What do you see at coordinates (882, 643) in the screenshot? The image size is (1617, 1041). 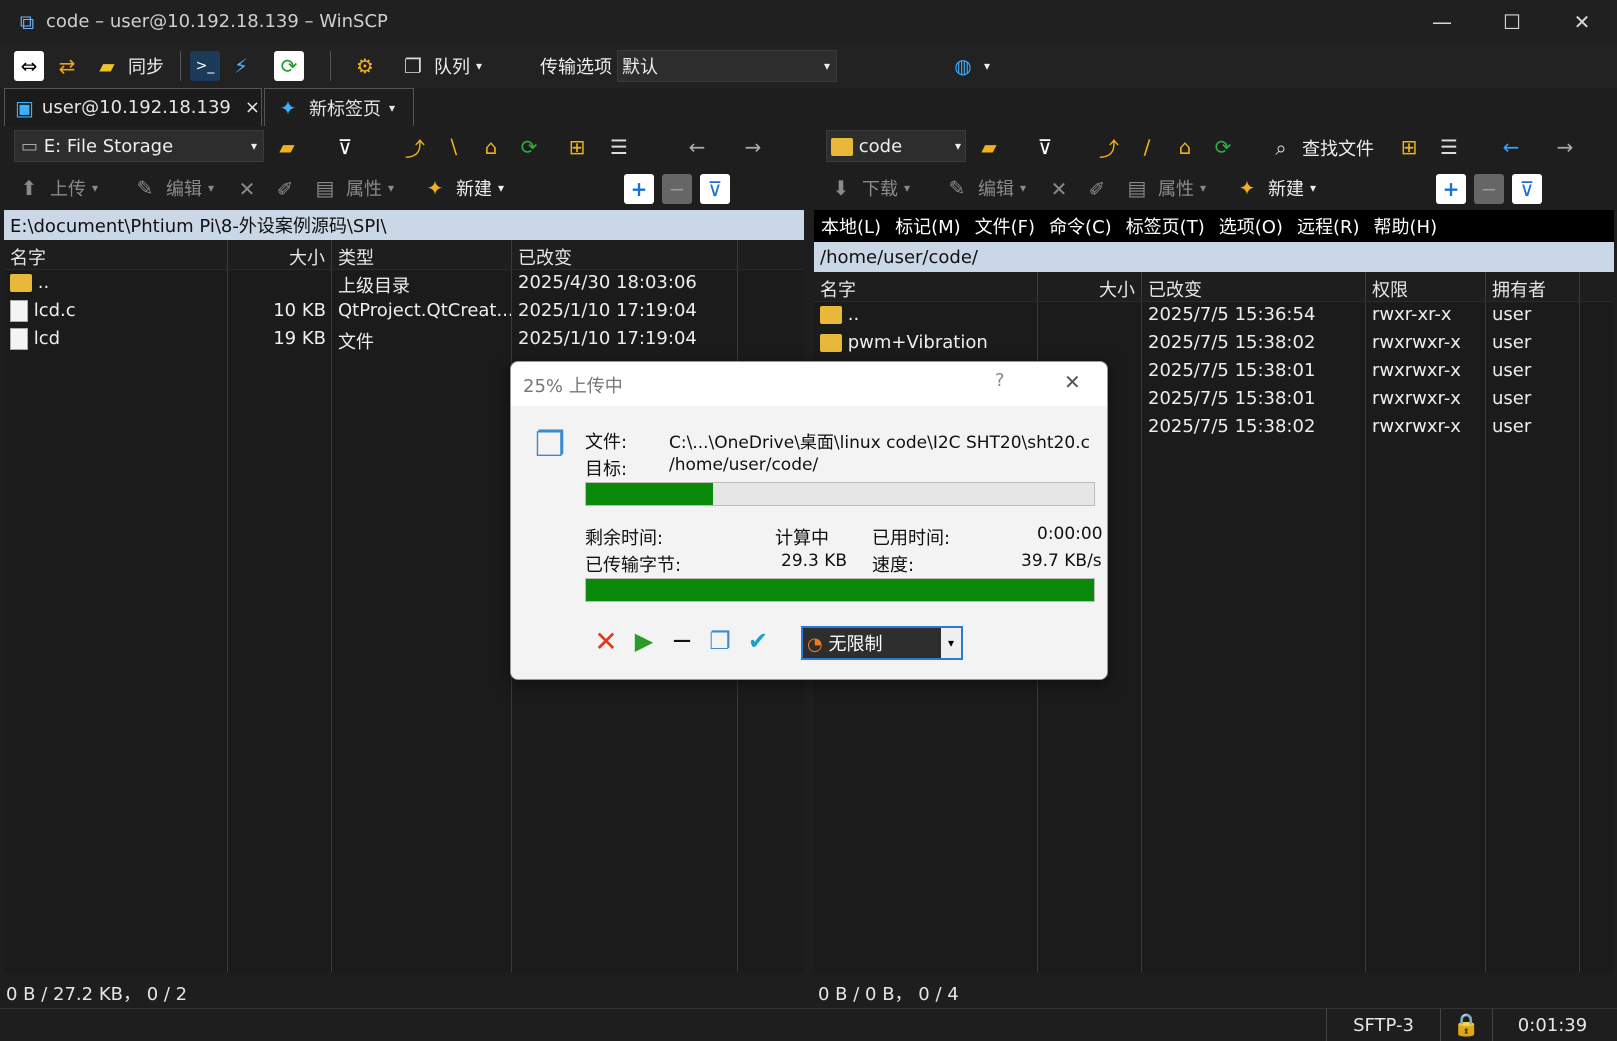 I see `speed-limit-select: ◔ 无限制 ▾` at bounding box center [882, 643].